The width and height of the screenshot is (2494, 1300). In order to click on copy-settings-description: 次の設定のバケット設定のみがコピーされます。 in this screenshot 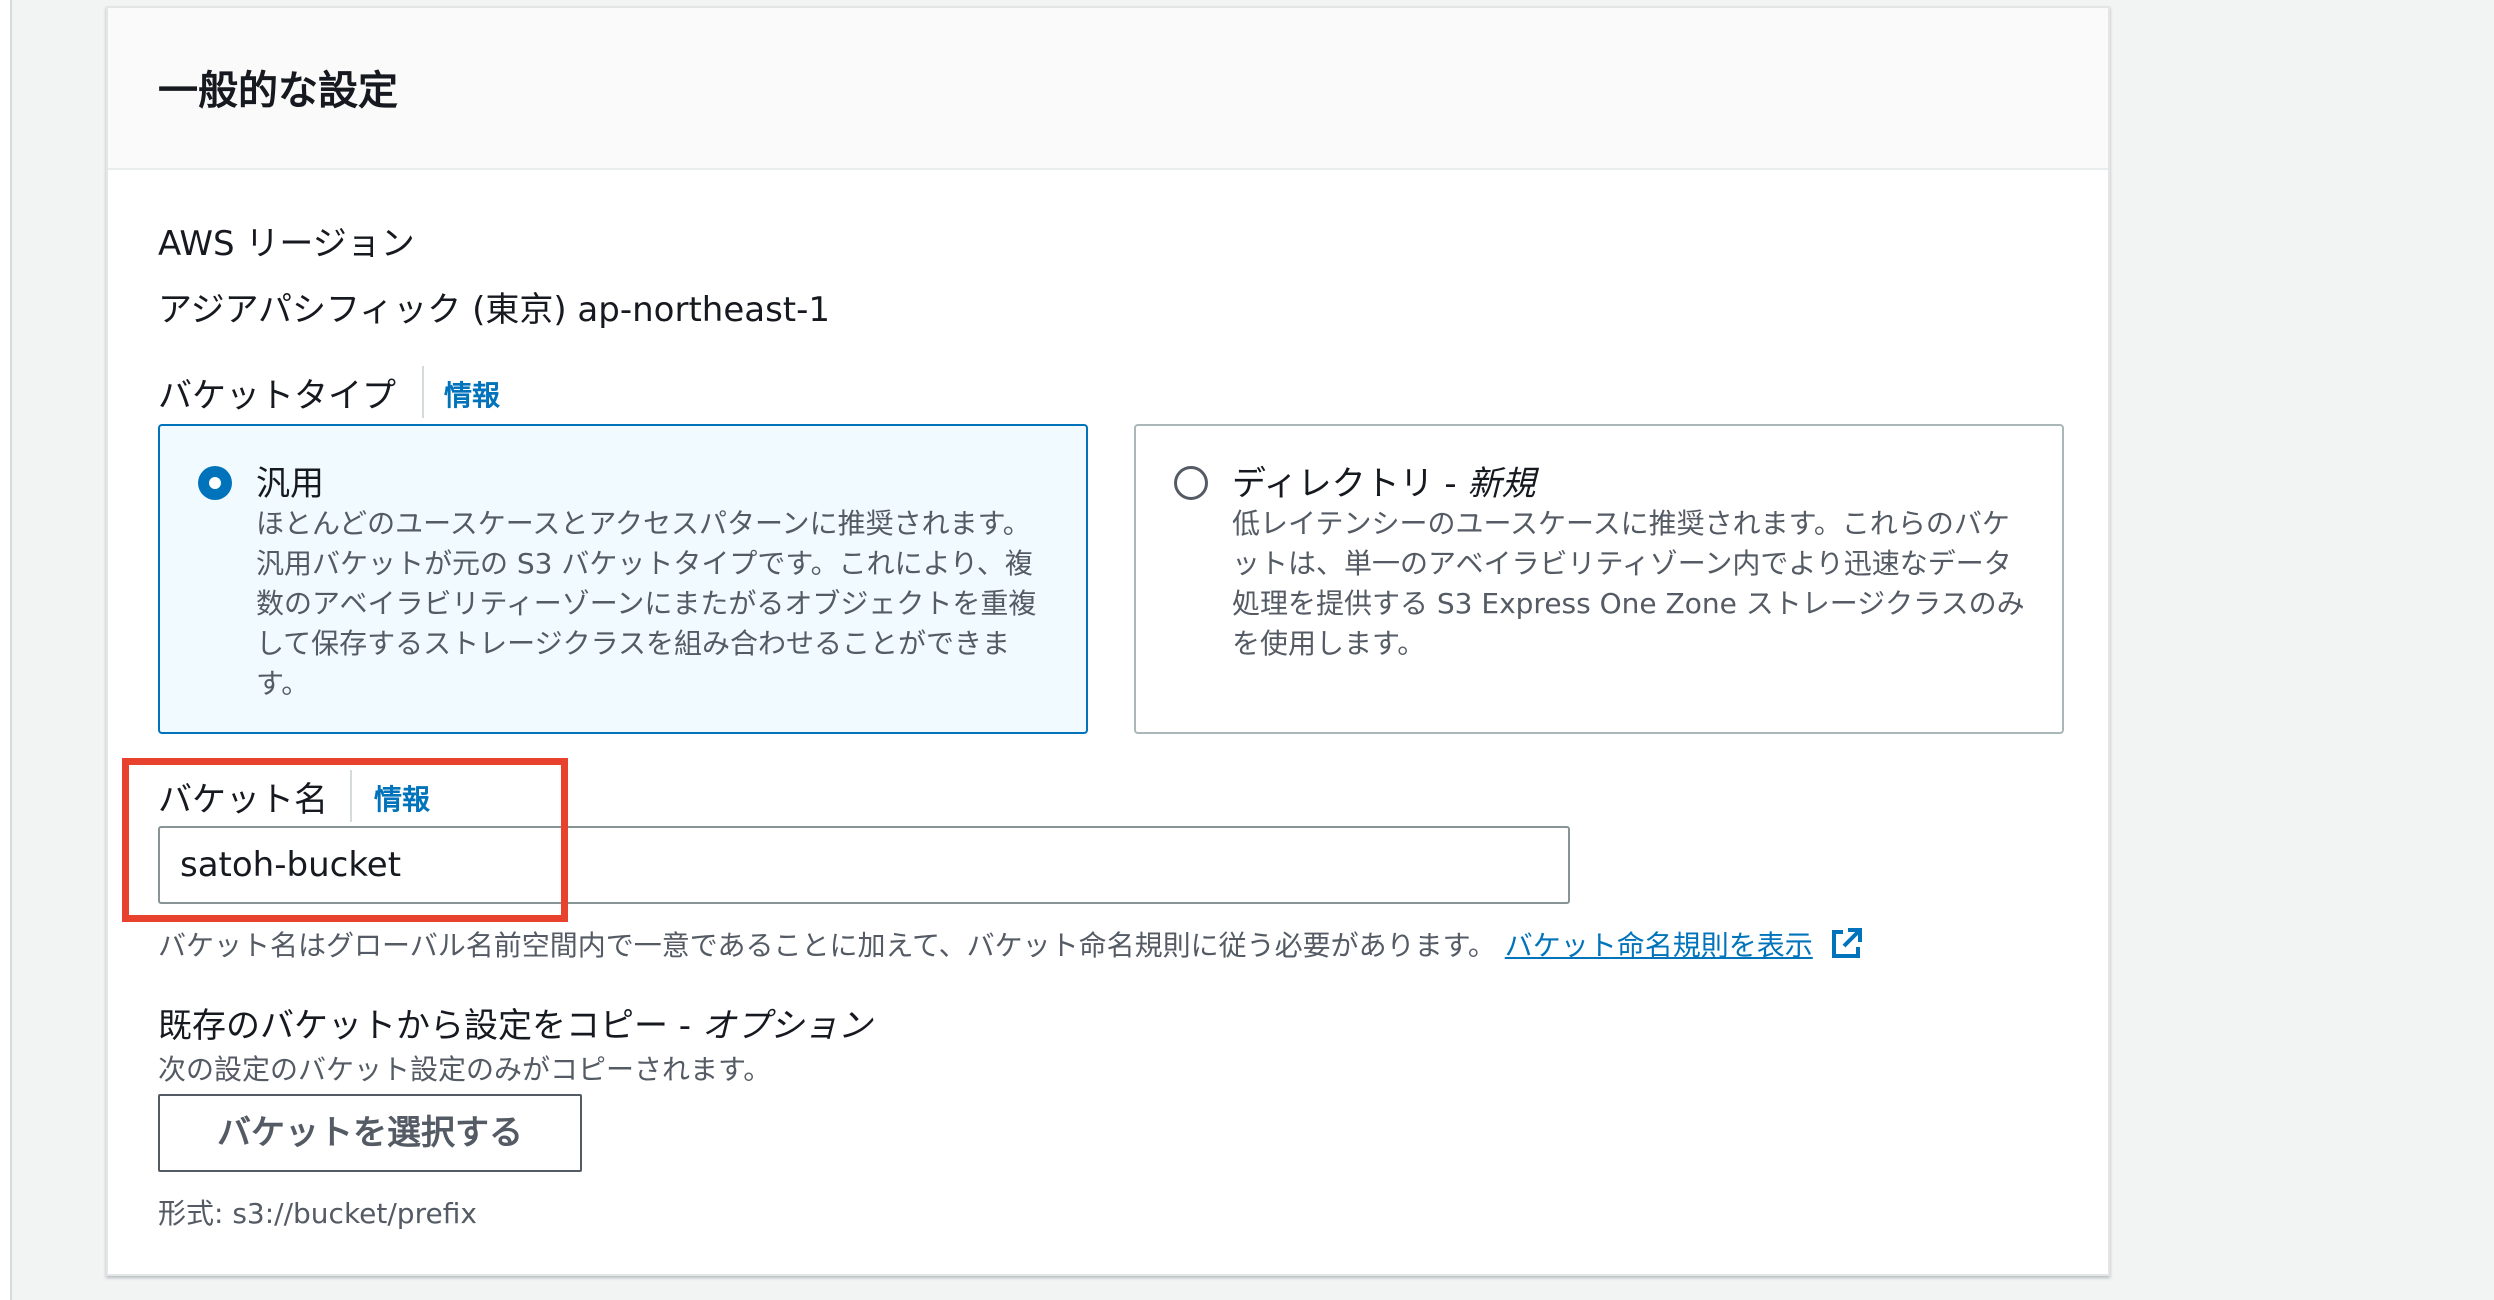, I will do `click(465, 1069)`.